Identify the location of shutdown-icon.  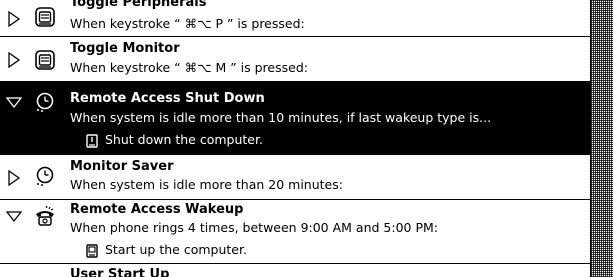
(92, 141).